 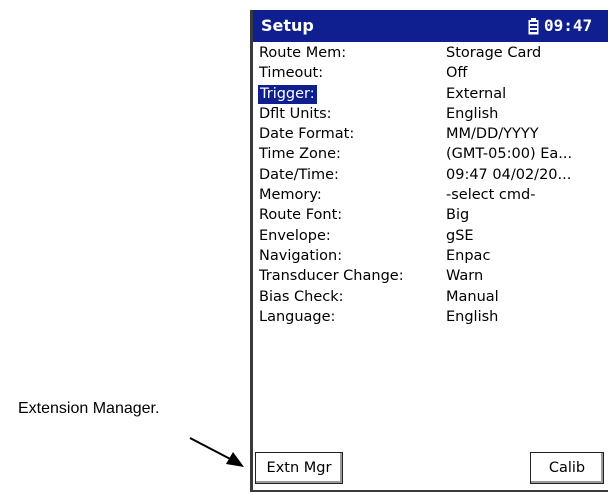 I want to click on setting-row-navigation: Navigation: Enpac, so click(x=430, y=257).